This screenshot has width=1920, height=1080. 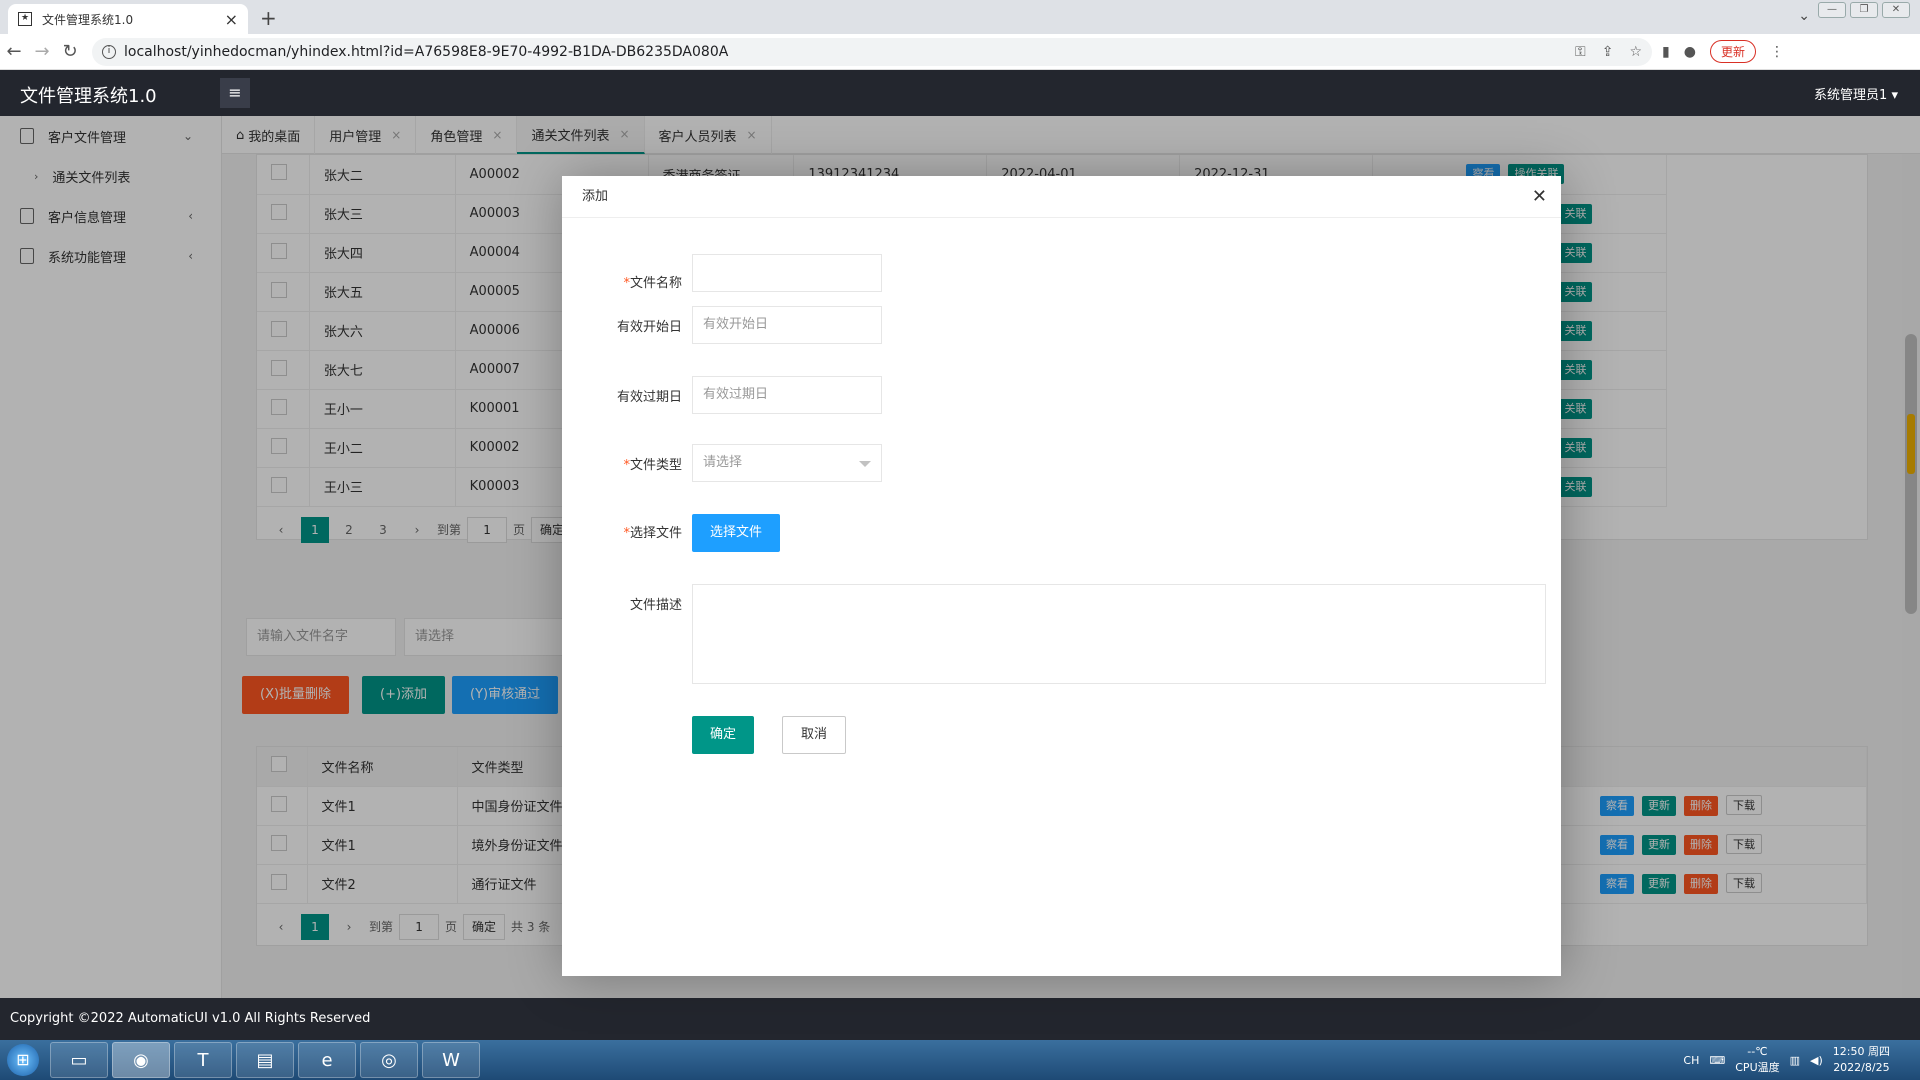 I want to click on clock-time: 12:50 周四, so click(x=1861, y=1051).